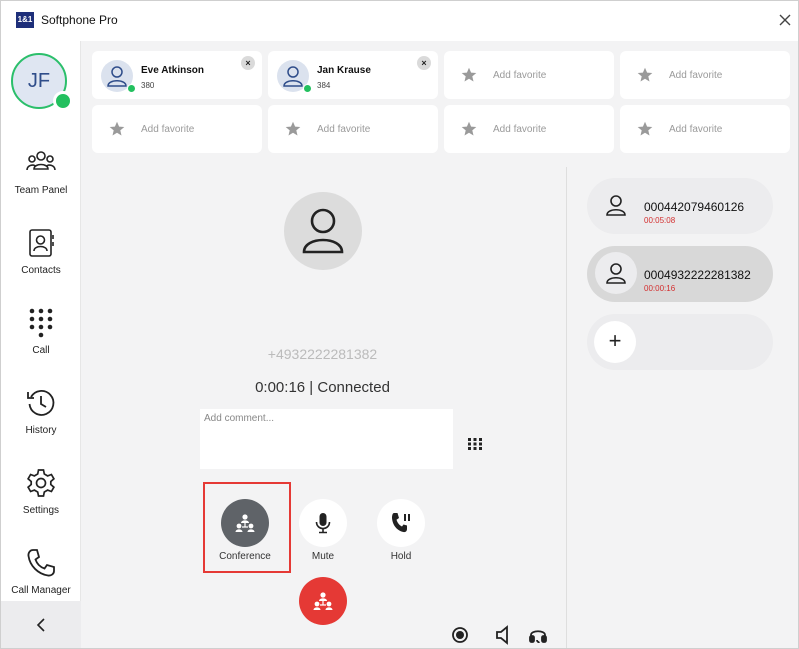  What do you see at coordinates (63, 101) in the screenshot?
I see `user-status-indicator` at bounding box center [63, 101].